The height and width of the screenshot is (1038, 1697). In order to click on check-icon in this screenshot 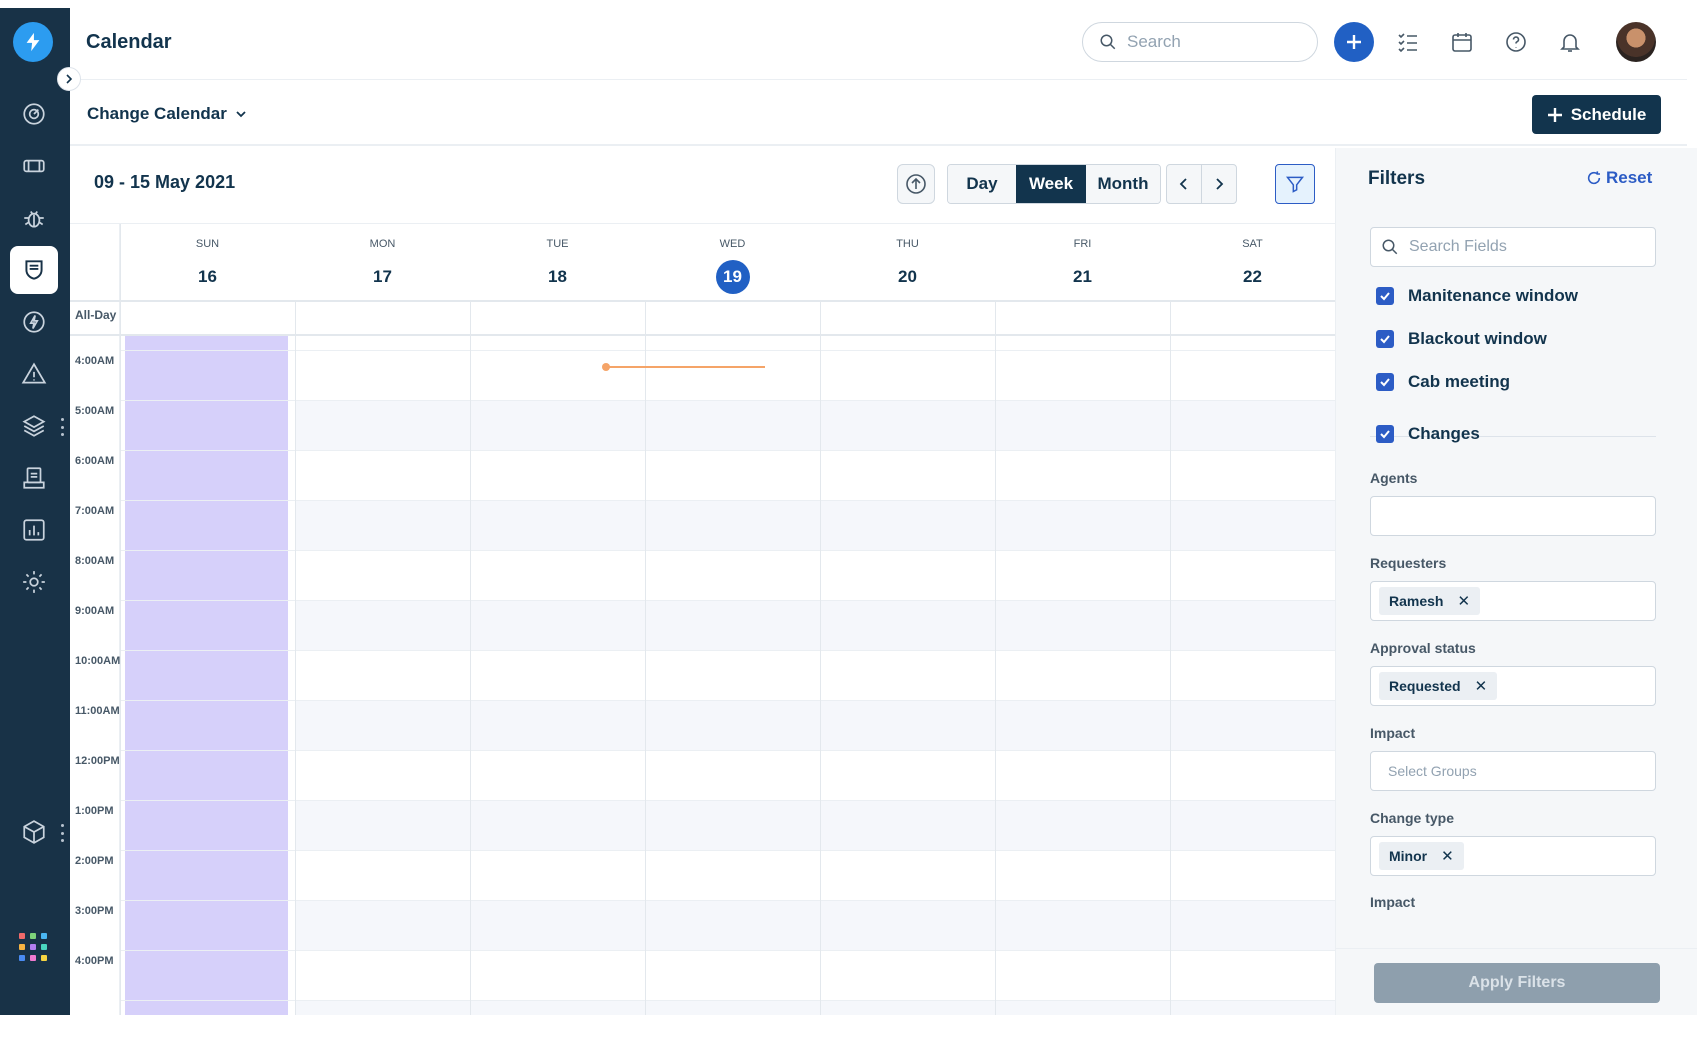, I will do `click(1385, 339)`.